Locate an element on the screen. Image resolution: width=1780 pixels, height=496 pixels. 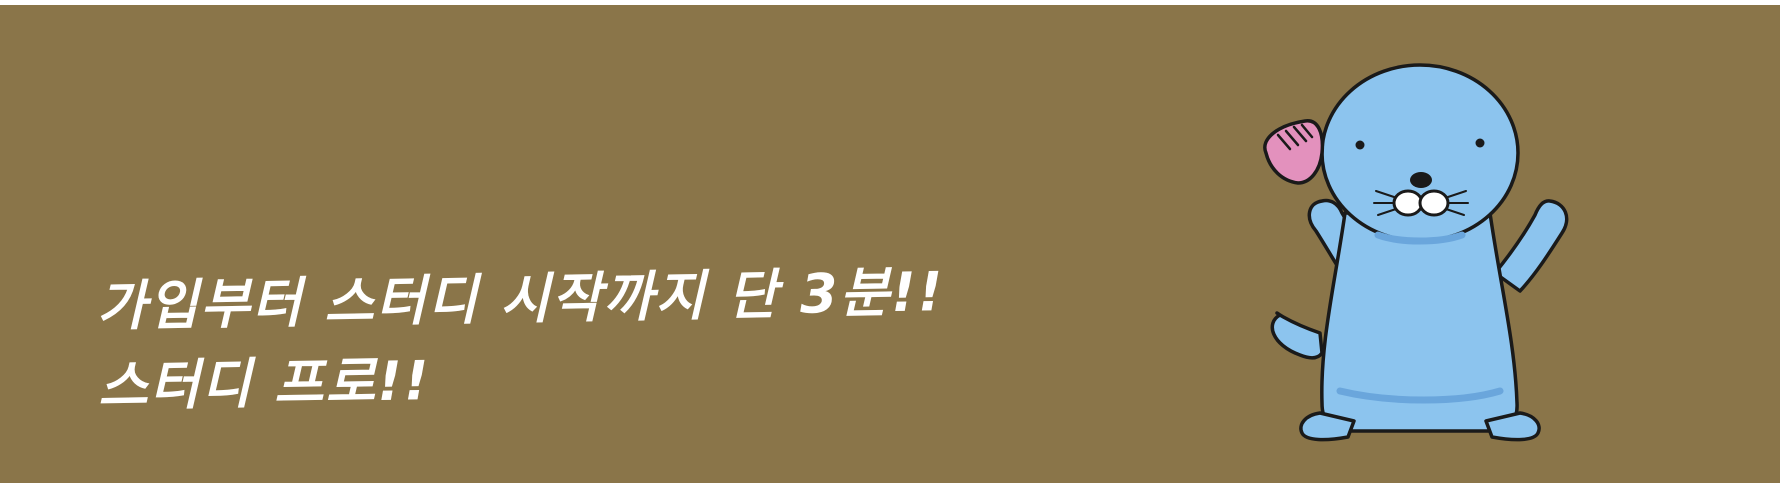
headline-line-2: 스터디 프로!! is located at coordinates (264, 383).